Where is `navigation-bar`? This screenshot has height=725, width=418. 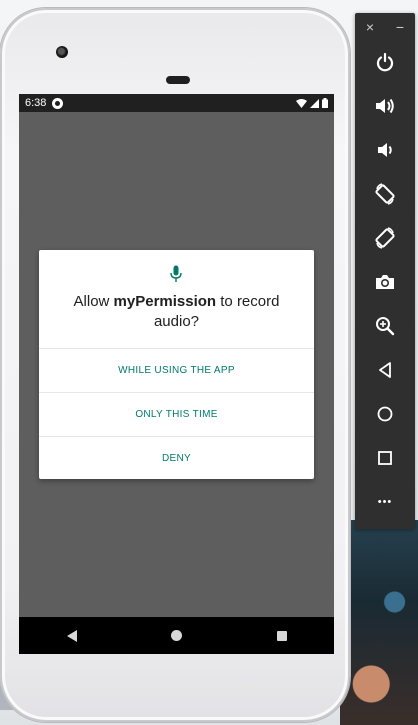 navigation-bar is located at coordinates (176, 635).